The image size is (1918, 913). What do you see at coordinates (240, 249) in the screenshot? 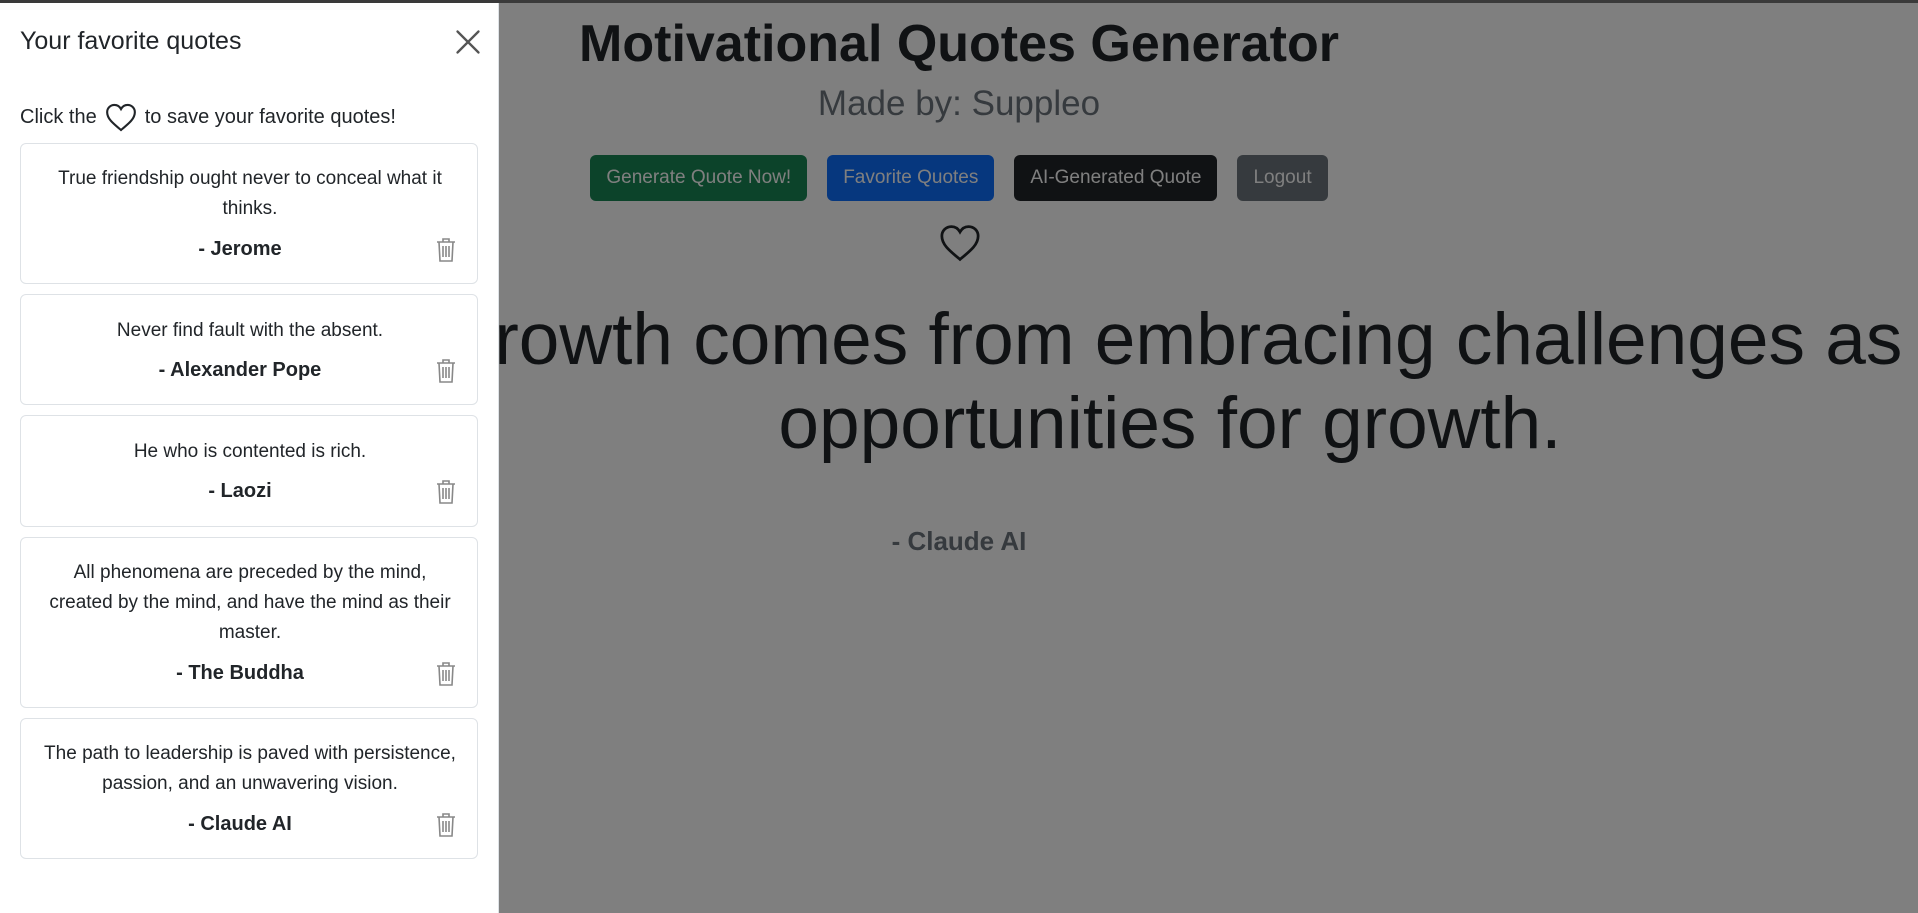
I see `favorite-quote-author: - Jerome` at bounding box center [240, 249].